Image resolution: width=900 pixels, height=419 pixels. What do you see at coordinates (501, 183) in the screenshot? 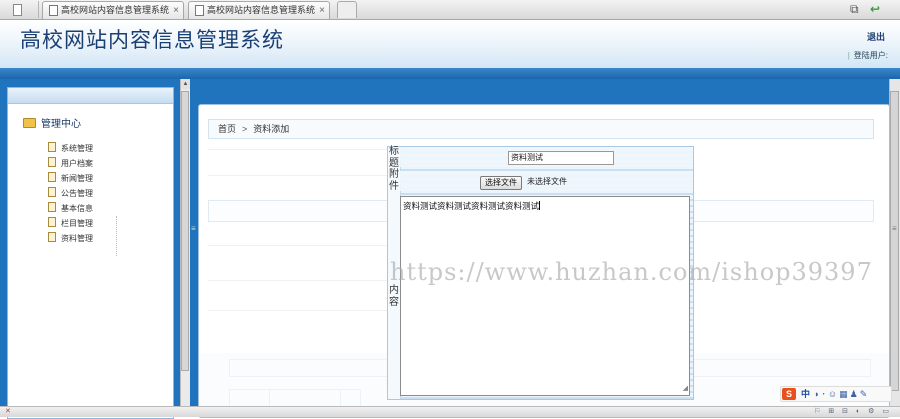
I see `choose-file-button: 选择文件` at bounding box center [501, 183].